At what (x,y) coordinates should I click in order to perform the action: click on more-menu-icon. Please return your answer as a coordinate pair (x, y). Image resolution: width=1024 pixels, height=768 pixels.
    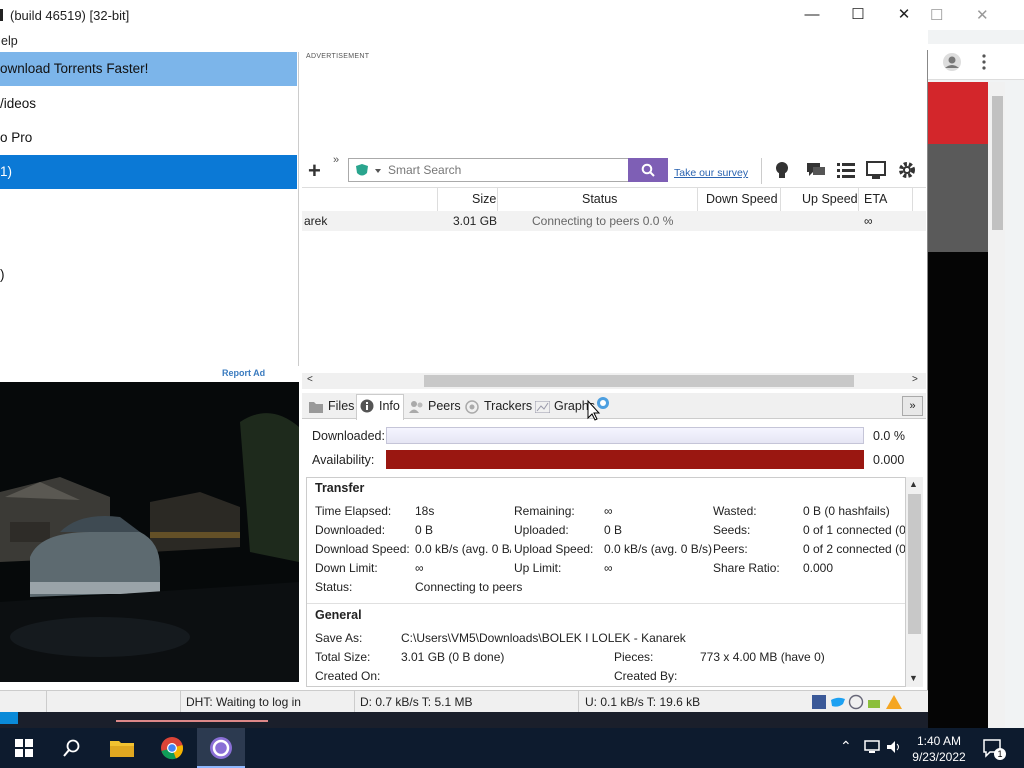
    Looking at the image, I should click on (984, 62).